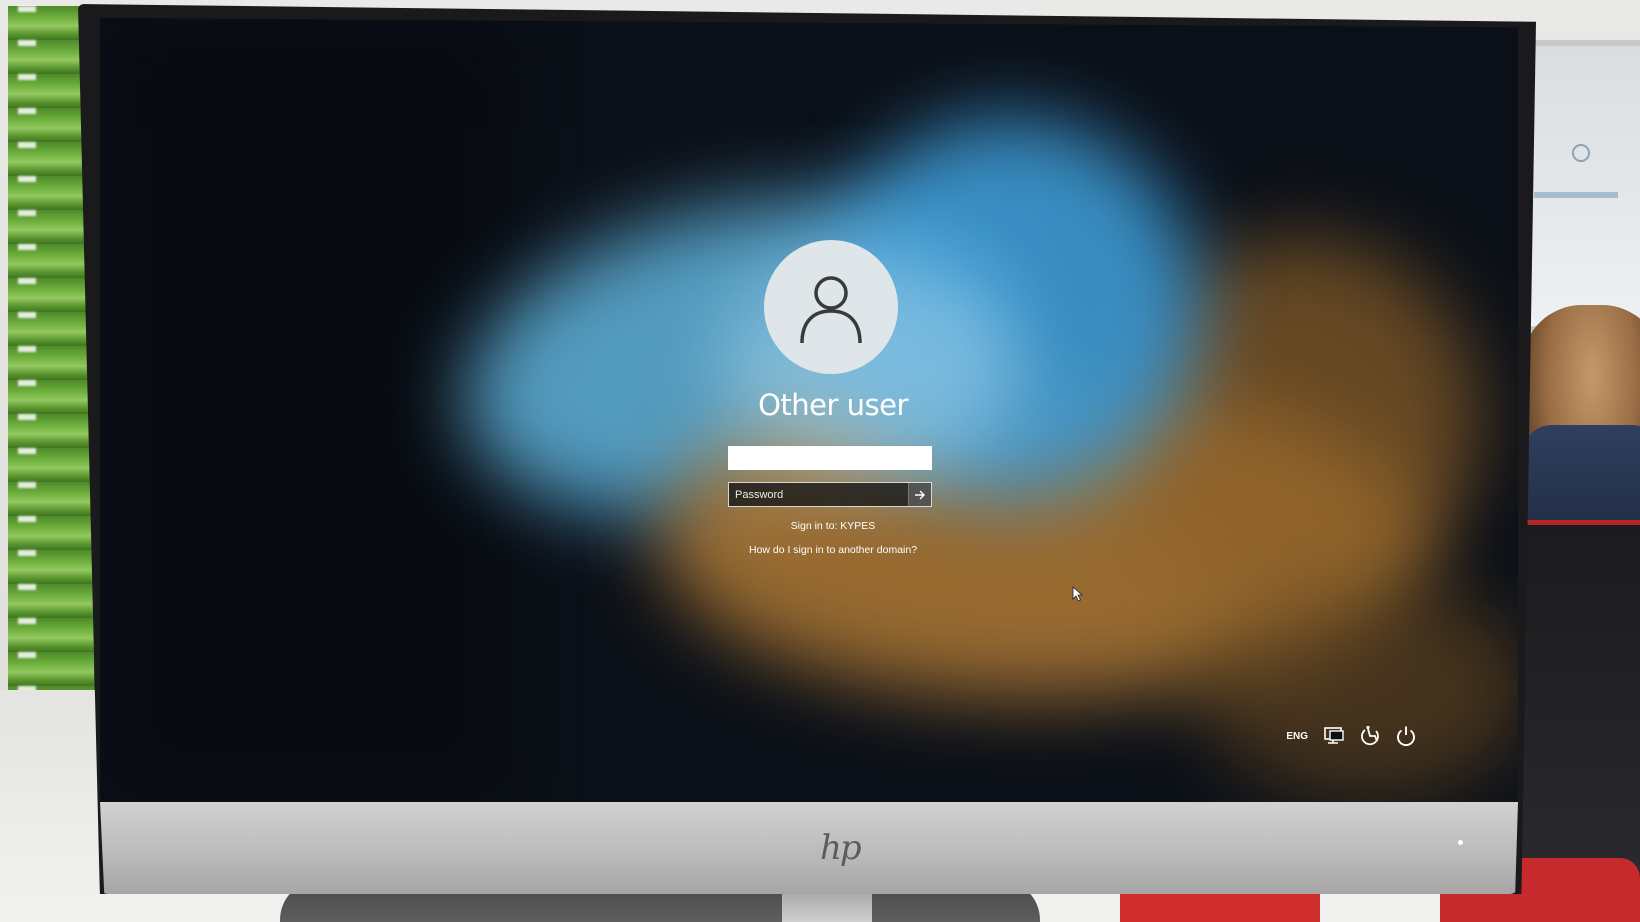 The height and width of the screenshot is (922, 1640). I want to click on another-domain-link: How do I sign in to another domain?, so click(833, 550).